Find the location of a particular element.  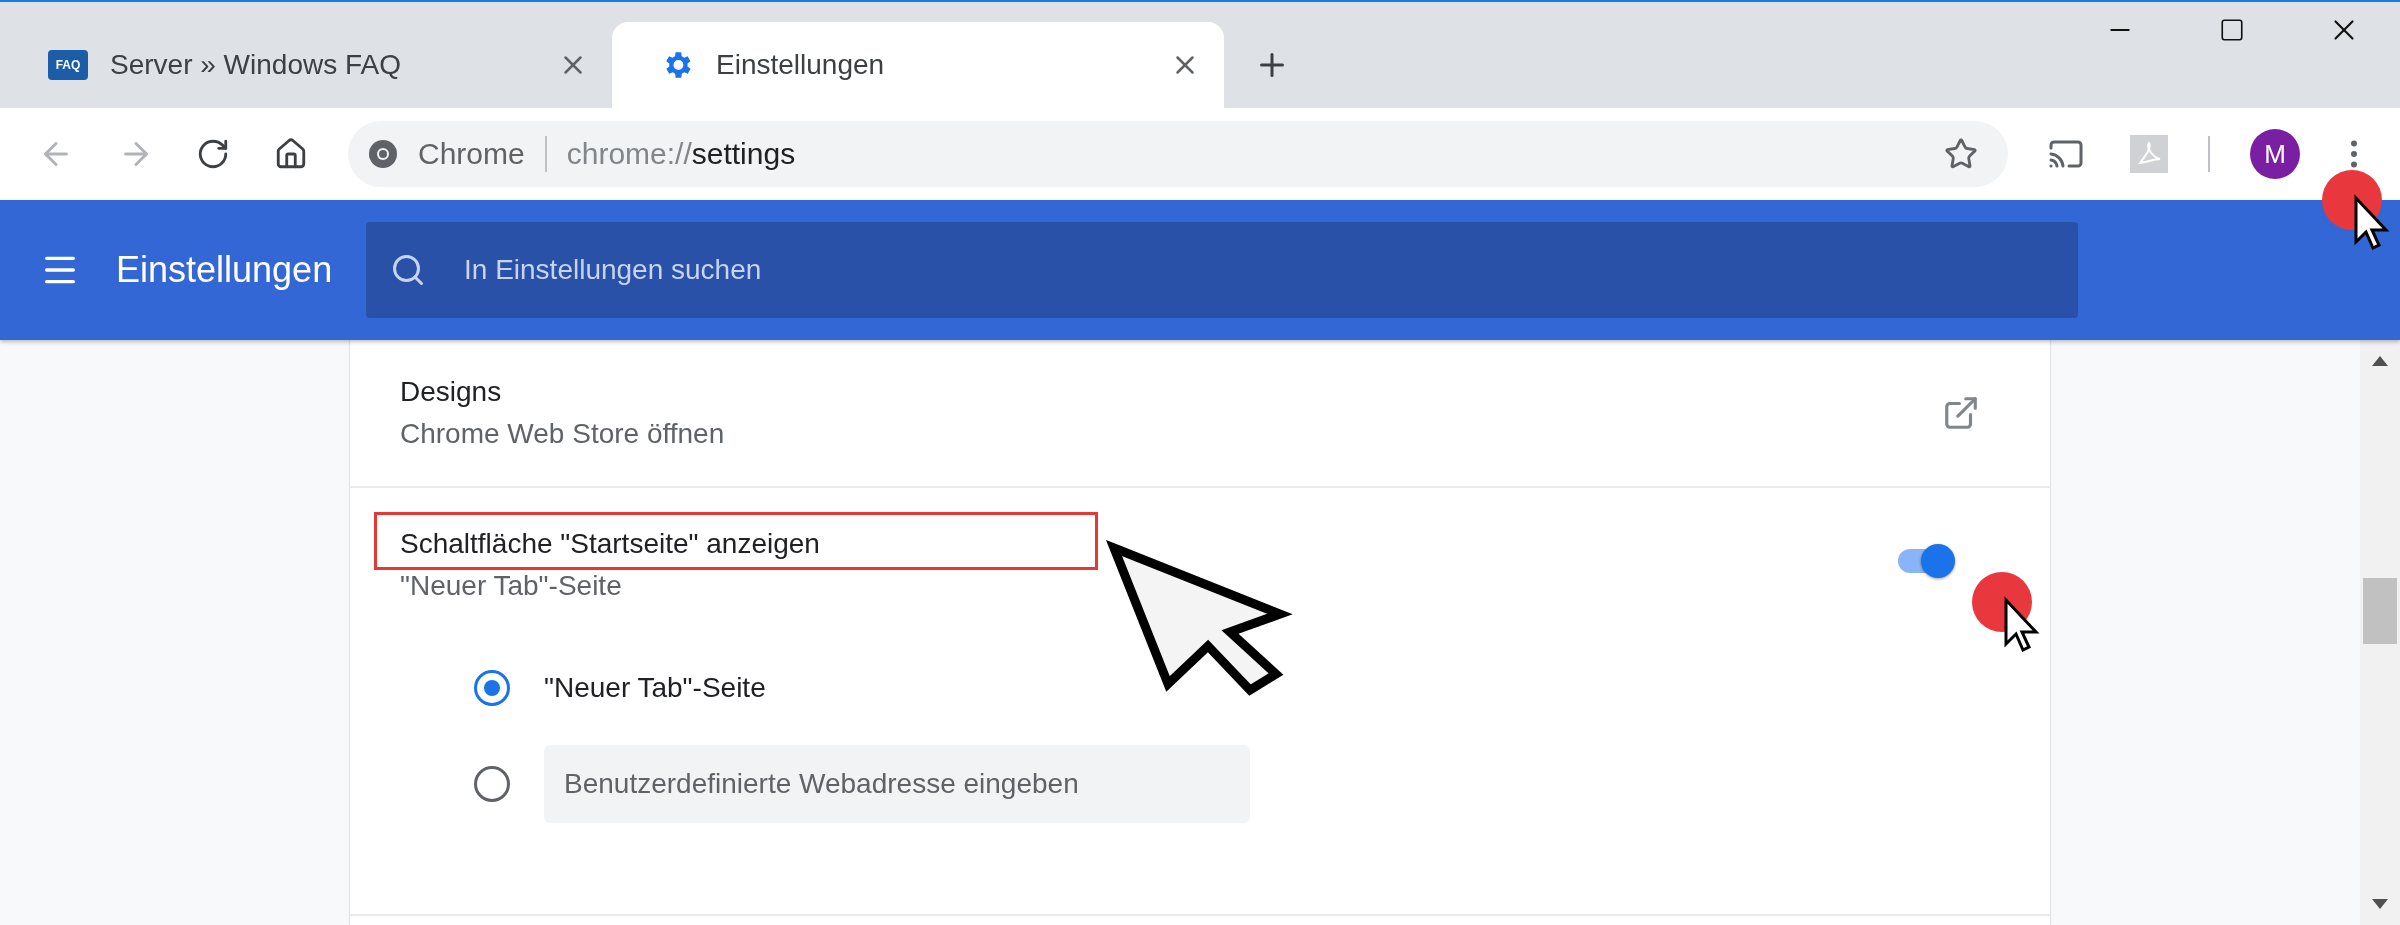

setting-subtitle: Chrome Web Store öffnen is located at coordinates (563, 434).